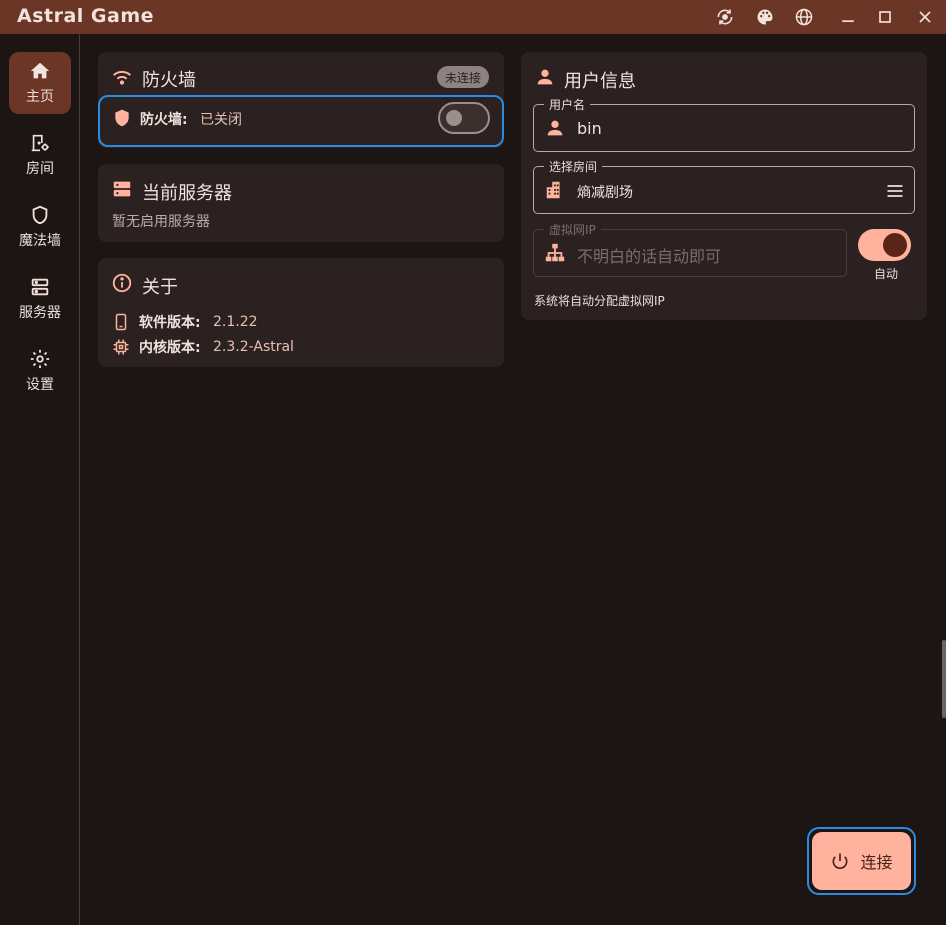  Describe the element at coordinates (40, 155) in the screenshot. I see `sidebar-item-room: 房间` at that location.